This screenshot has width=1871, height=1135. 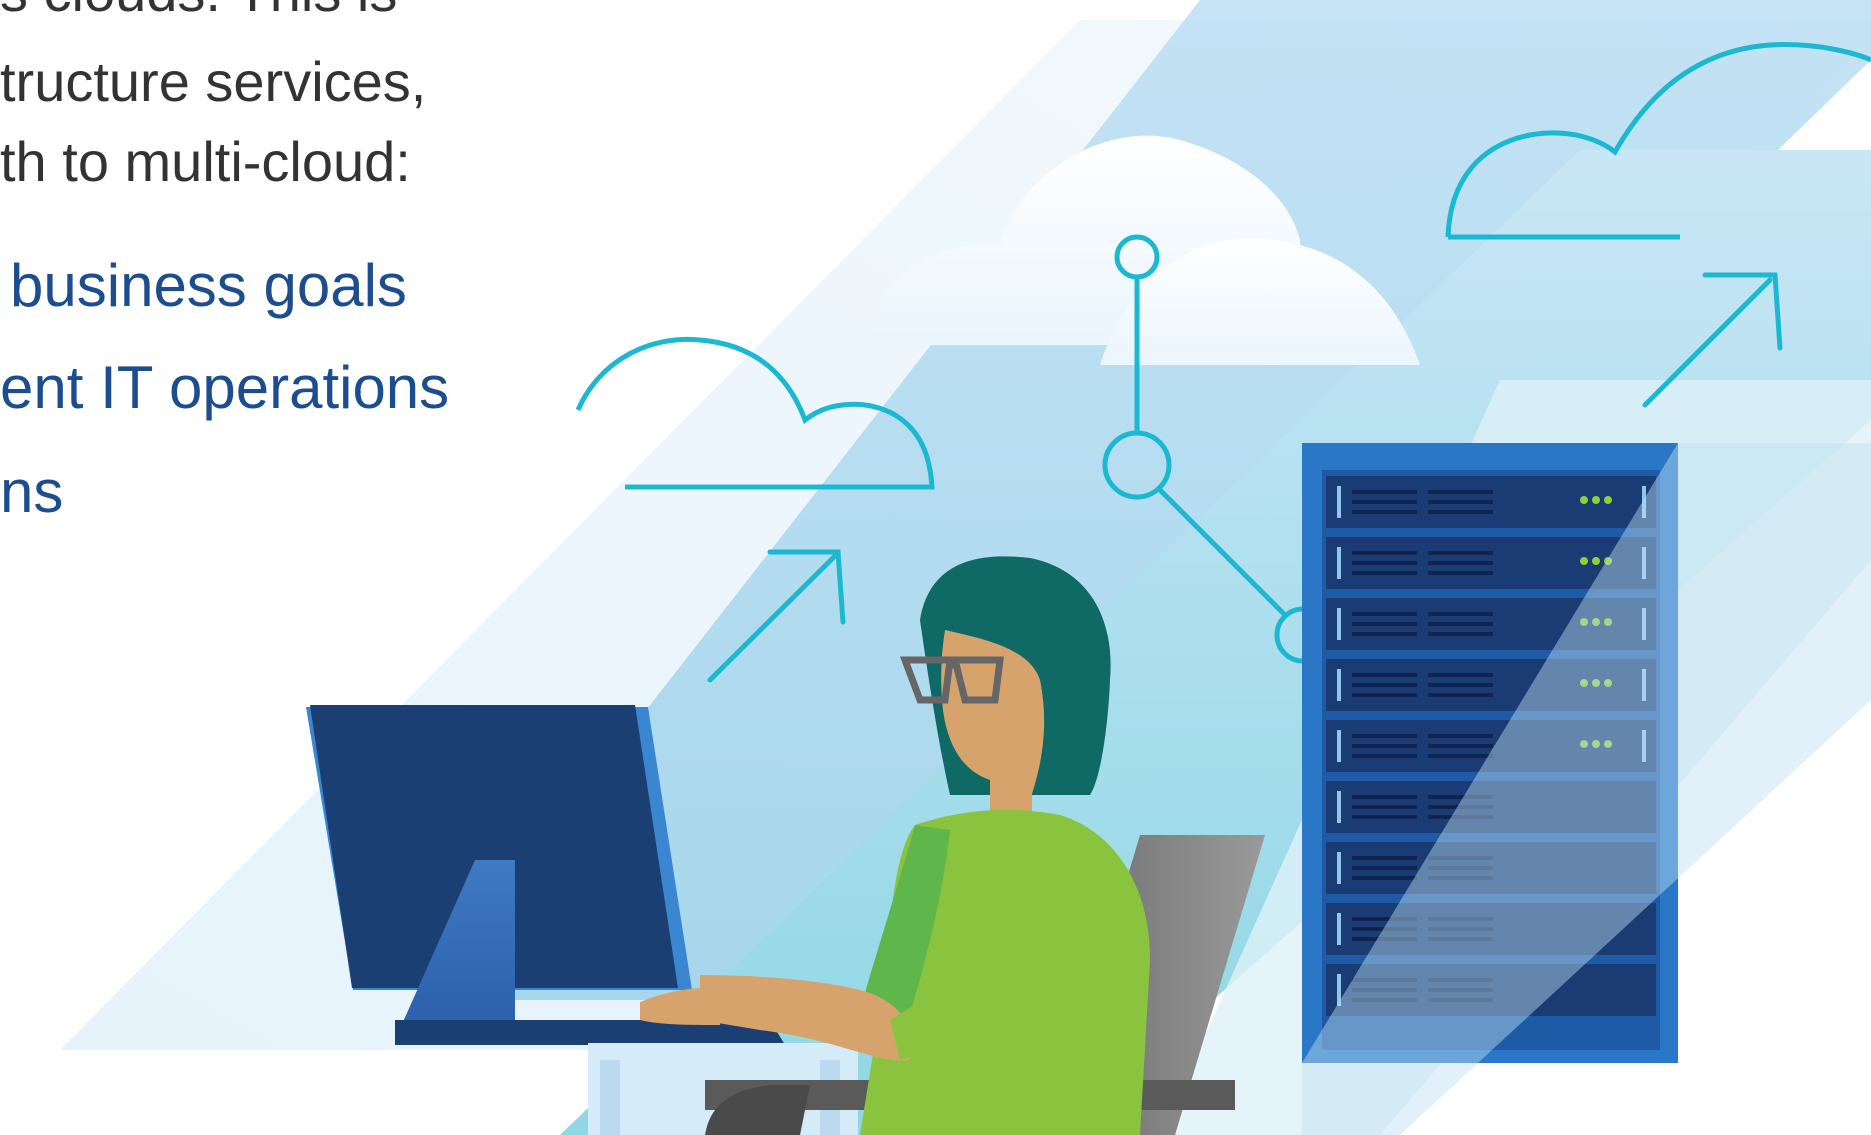 I want to click on bullet-item: ns, so click(x=32, y=491).